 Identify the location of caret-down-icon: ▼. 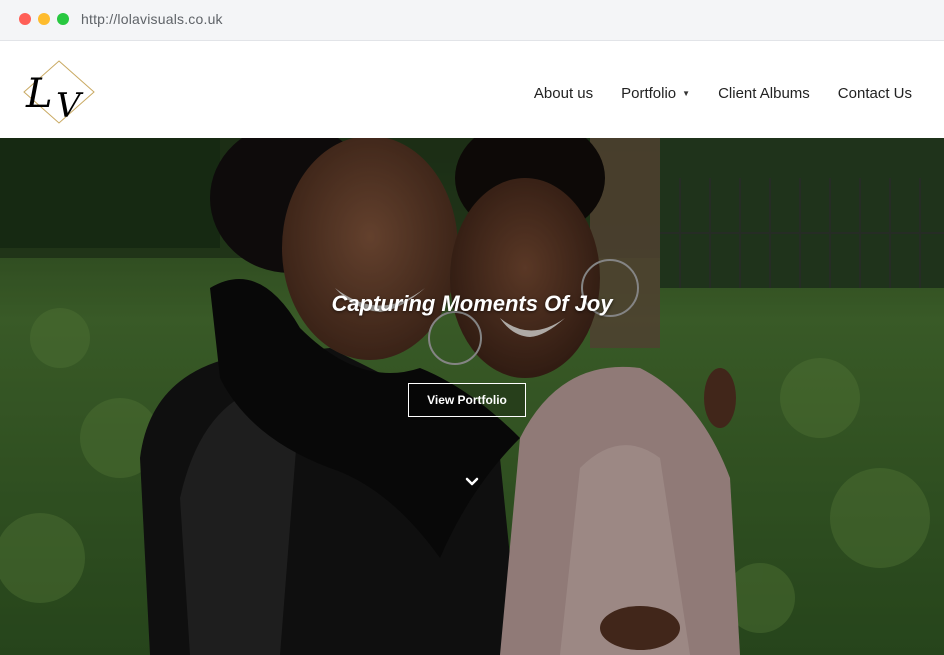
(686, 93).